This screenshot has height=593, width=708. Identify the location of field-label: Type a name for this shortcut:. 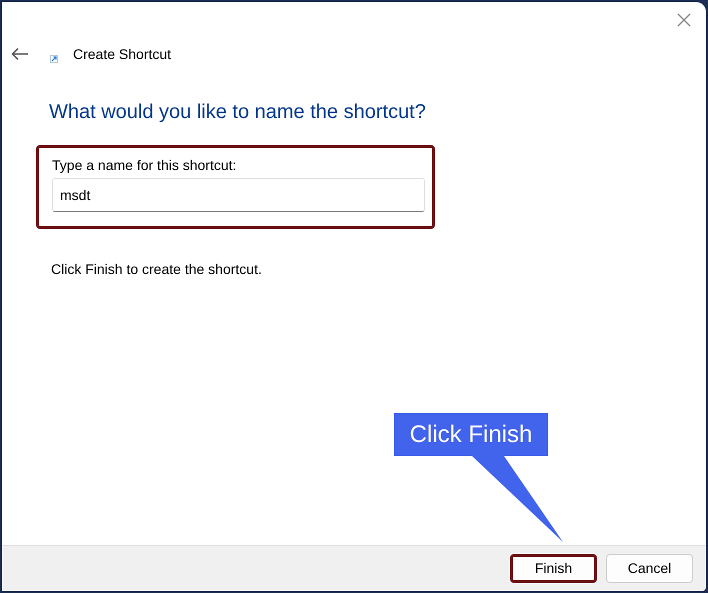
(145, 165).